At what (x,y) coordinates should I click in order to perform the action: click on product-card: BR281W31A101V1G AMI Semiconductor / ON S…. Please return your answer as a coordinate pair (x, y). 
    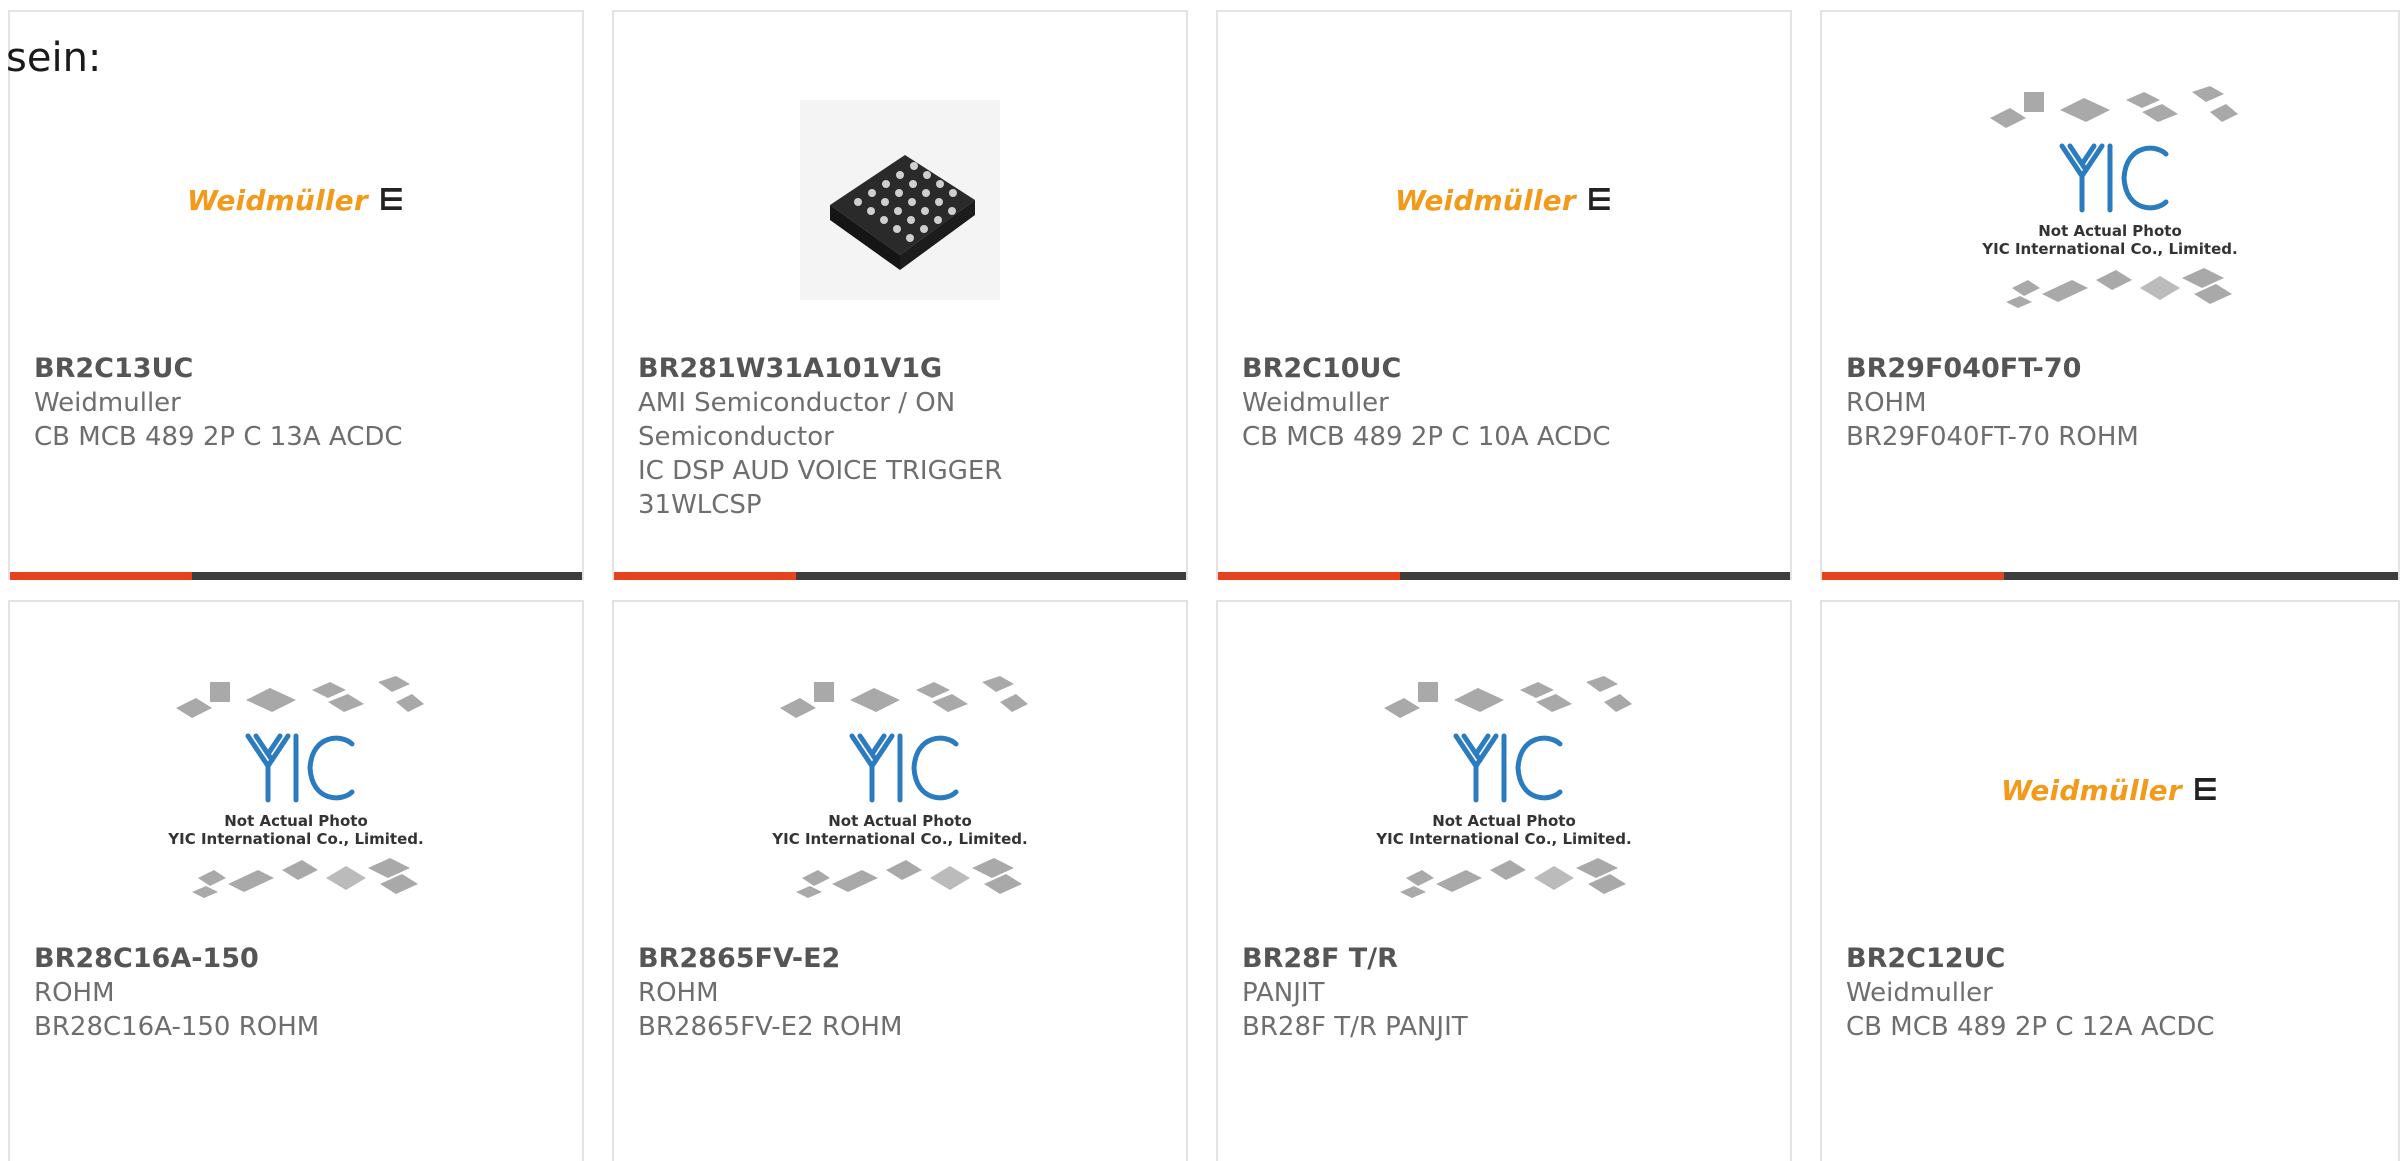
    Looking at the image, I should click on (900, 295).